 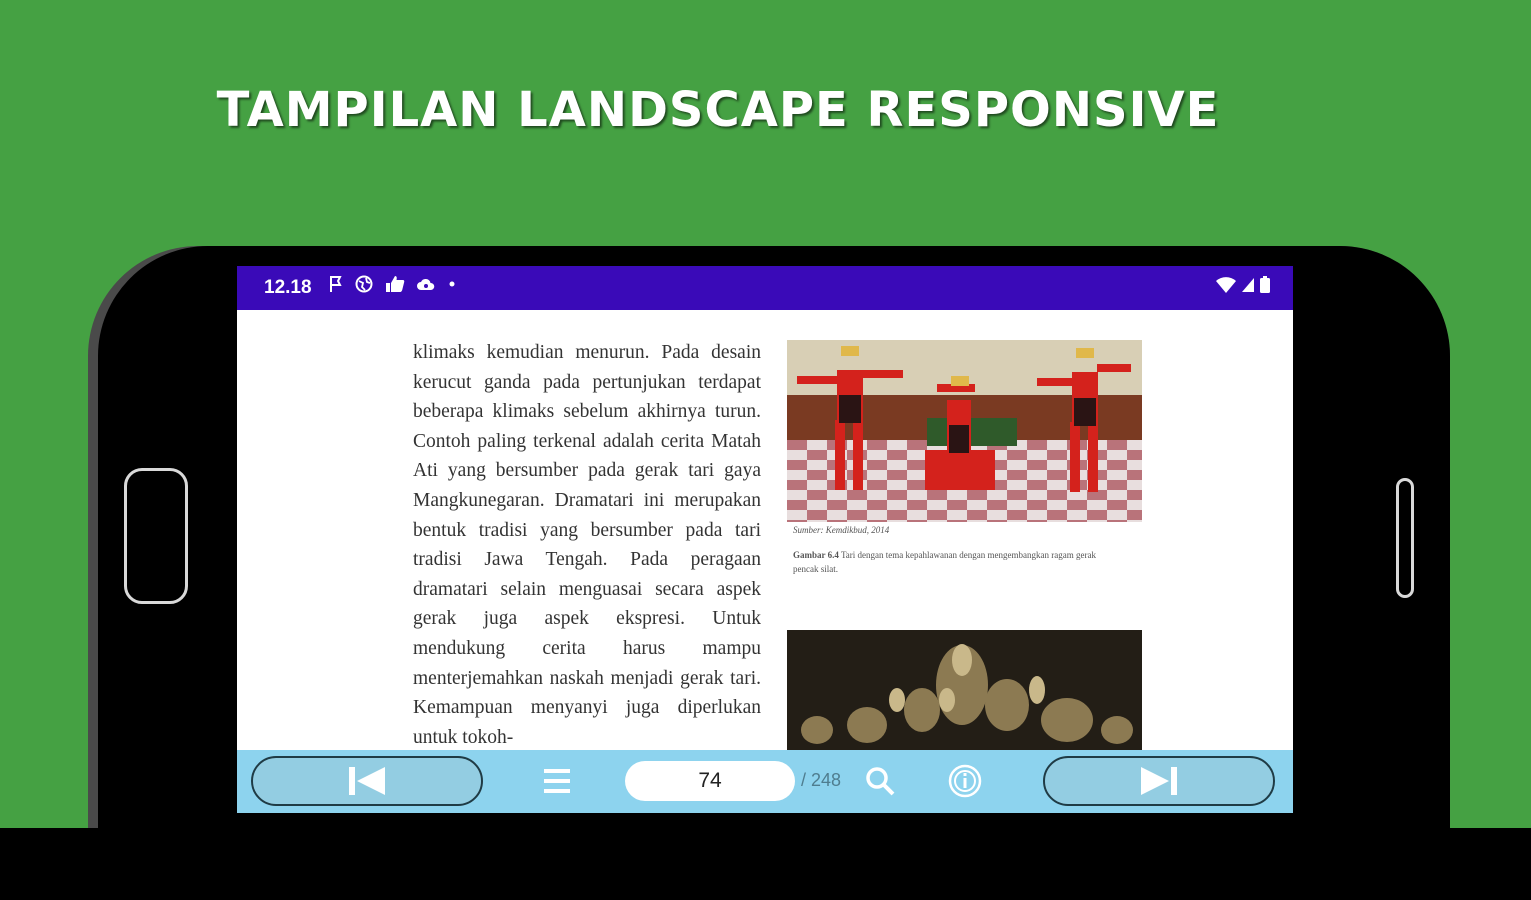 What do you see at coordinates (841, 530) in the screenshot?
I see `figure-source: Sumber: Kemdikbud, 2014` at bounding box center [841, 530].